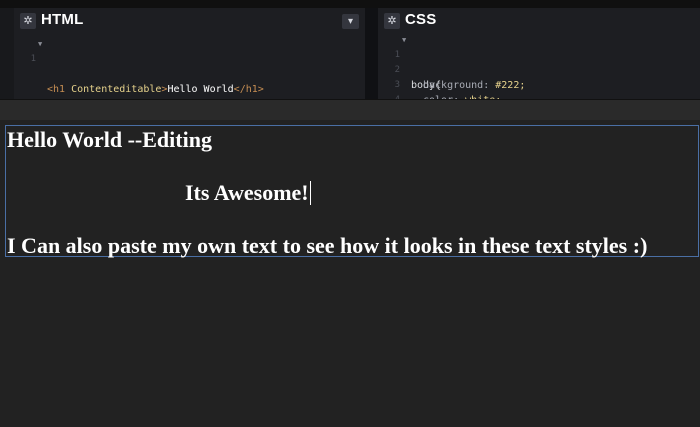 The image size is (700, 427). I want to click on html-code-area: 1 ▼ <h1 Contenteditable>Hello World</h1>, so click(189, 66).